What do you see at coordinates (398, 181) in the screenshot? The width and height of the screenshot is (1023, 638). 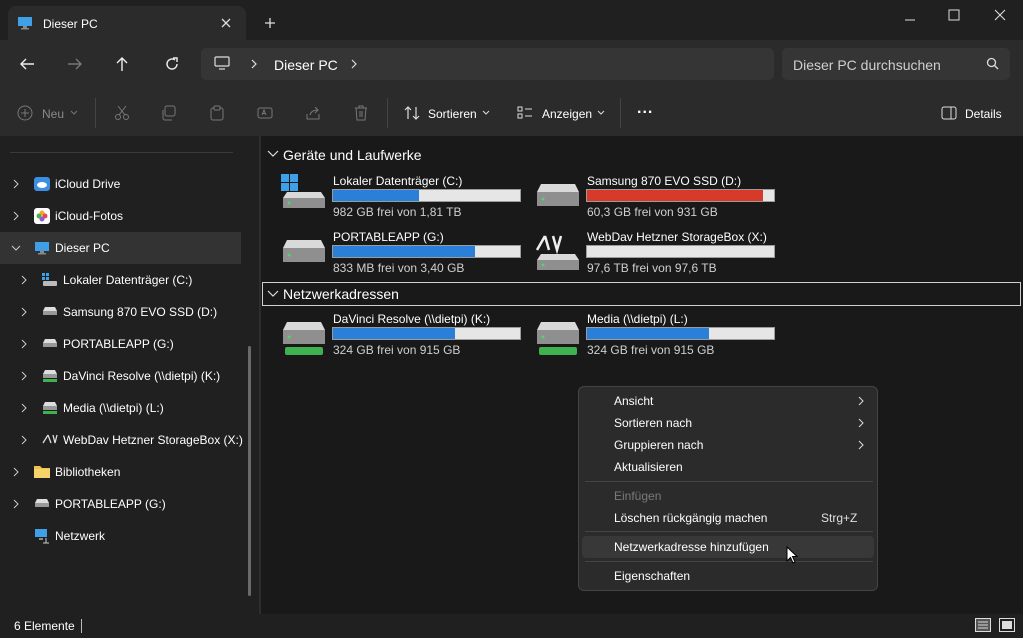 I see `drive-name: Lokaler Datenträger (C:)` at bounding box center [398, 181].